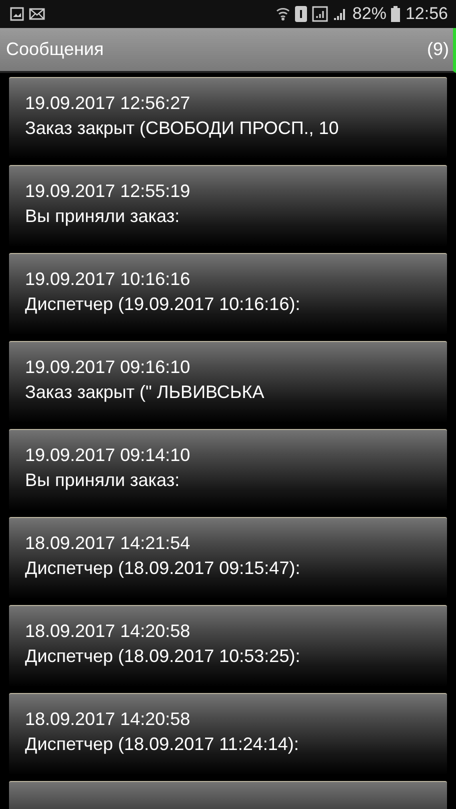 Image resolution: width=456 pixels, height=809 pixels. I want to click on message-card: 18.09.2017 14:21:54 Диспетчер (18.09.2017 09:15:47):, so click(228, 558).